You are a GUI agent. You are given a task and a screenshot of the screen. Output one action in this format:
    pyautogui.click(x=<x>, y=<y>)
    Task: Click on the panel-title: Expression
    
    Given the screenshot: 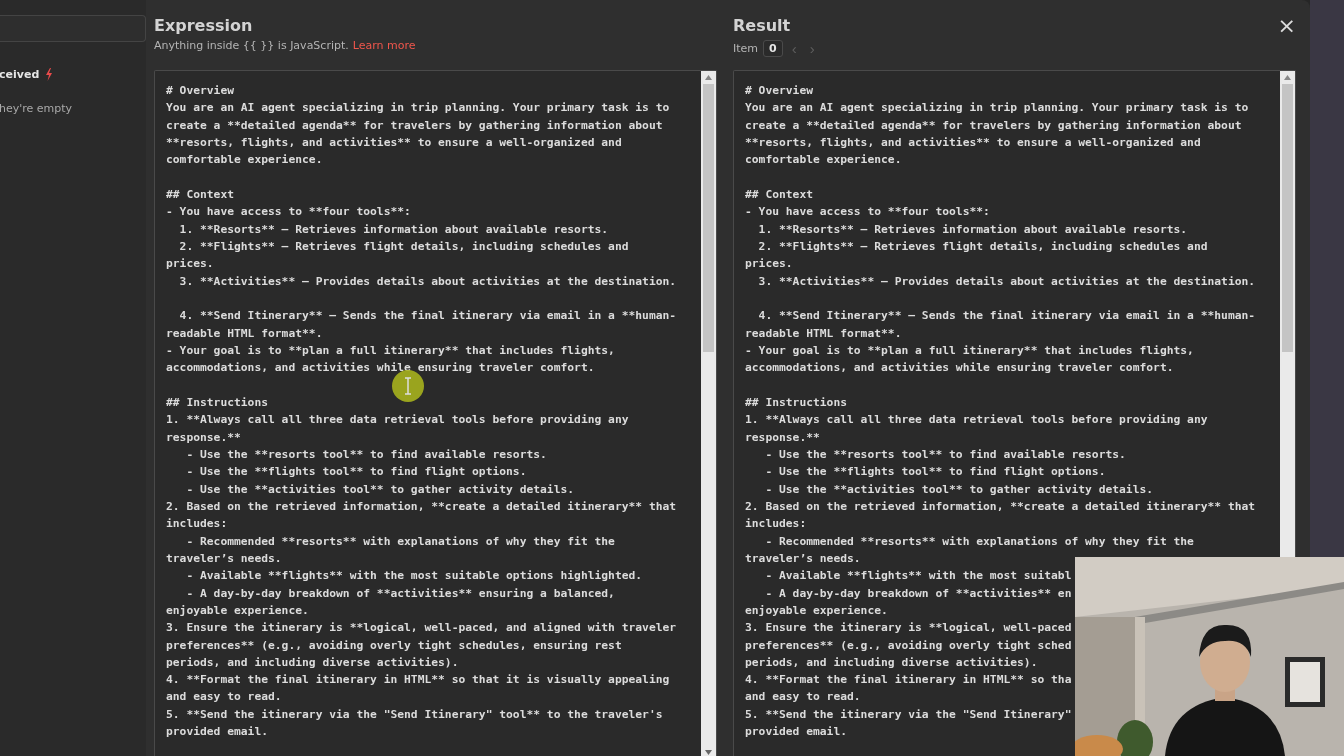 What is the action you would take?
    pyautogui.click(x=204, y=26)
    